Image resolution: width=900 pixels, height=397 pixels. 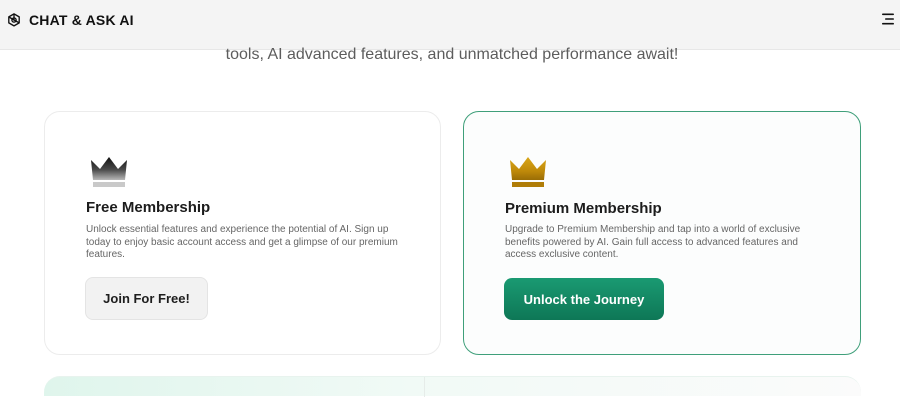 I want to click on unlock-the-journey-button: Unlock the Journey, so click(x=584, y=299).